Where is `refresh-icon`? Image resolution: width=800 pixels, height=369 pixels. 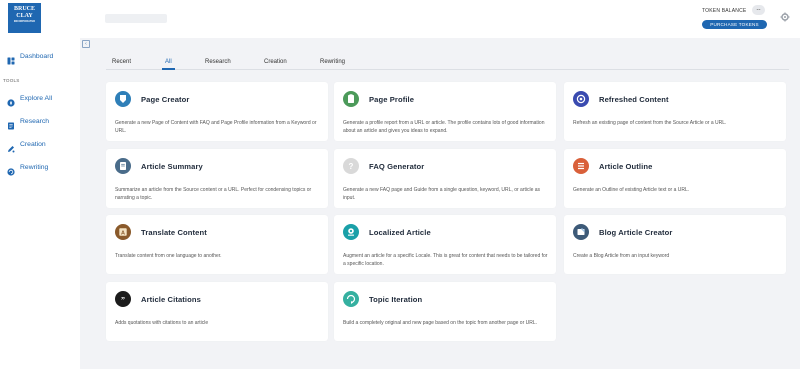
refresh-icon is located at coordinates (11, 169).